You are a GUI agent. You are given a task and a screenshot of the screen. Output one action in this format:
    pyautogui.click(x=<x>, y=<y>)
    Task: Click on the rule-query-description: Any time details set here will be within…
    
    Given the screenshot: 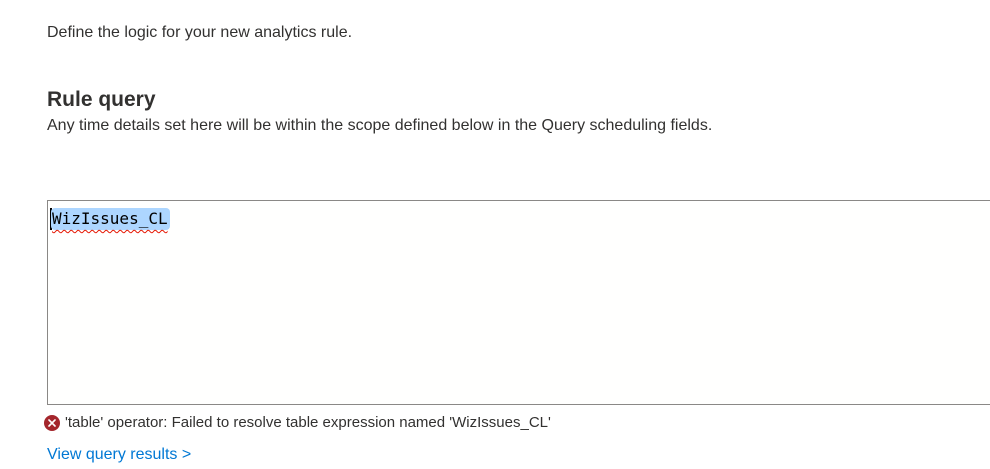 What is the action you would take?
    pyautogui.click(x=380, y=125)
    